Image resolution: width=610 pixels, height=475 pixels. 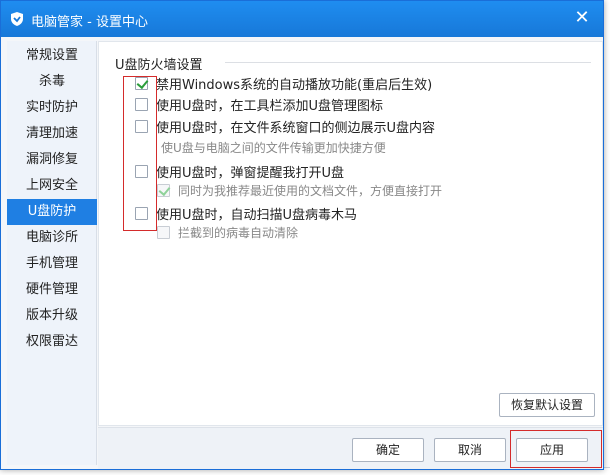 What do you see at coordinates (141, 213) in the screenshot?
I see `option-auto-scan-checkbox` at bounding box center [141, 213].